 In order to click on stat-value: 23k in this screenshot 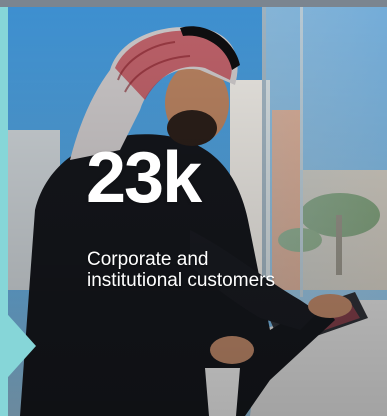, I will do `click(144, 178)`.